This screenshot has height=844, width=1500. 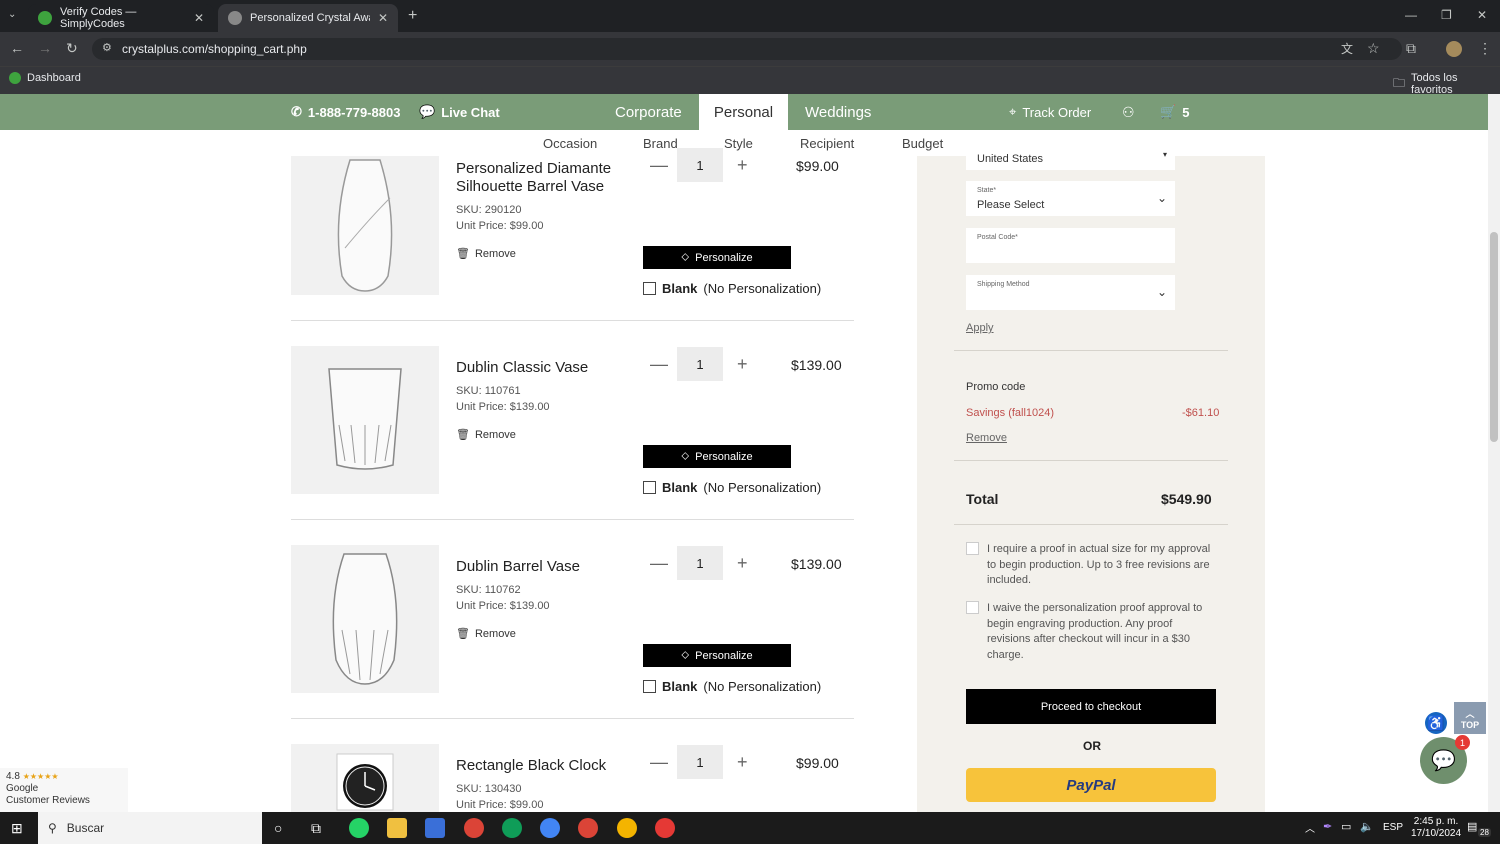 I want to click on taskbar-search: ⚲ Buscar, so click(x=150, y=828).